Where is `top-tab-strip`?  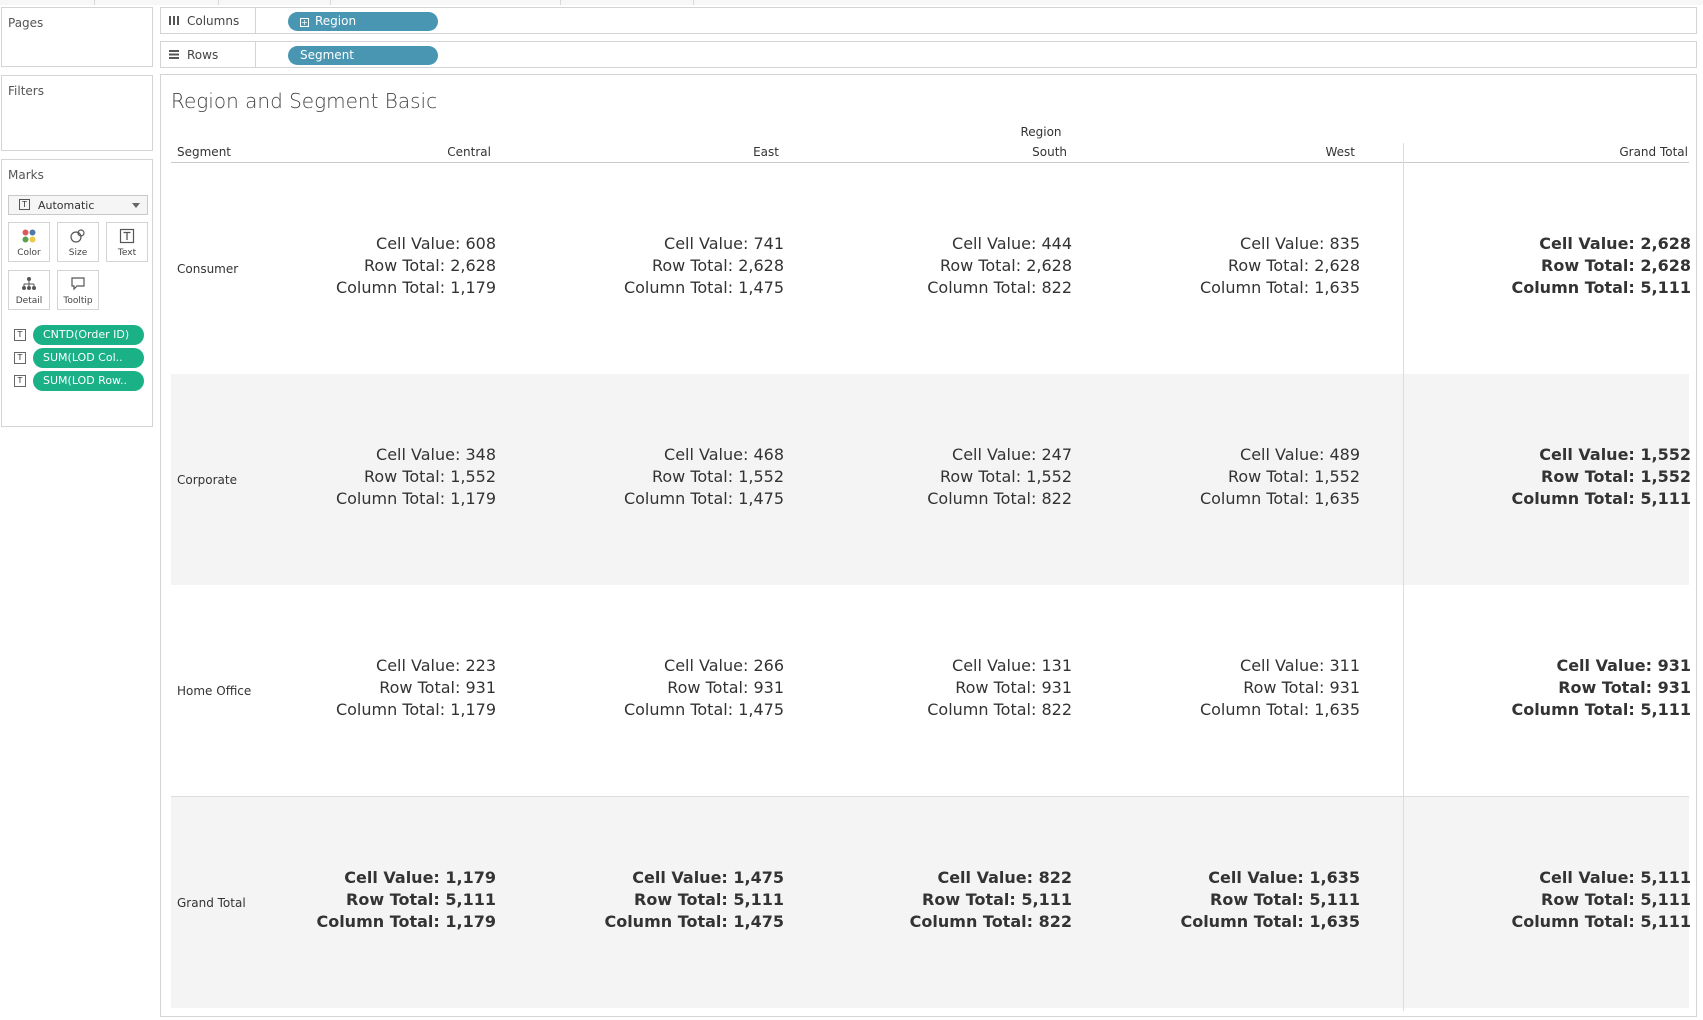
top-tab-strip is located at coordinates (851, 2).